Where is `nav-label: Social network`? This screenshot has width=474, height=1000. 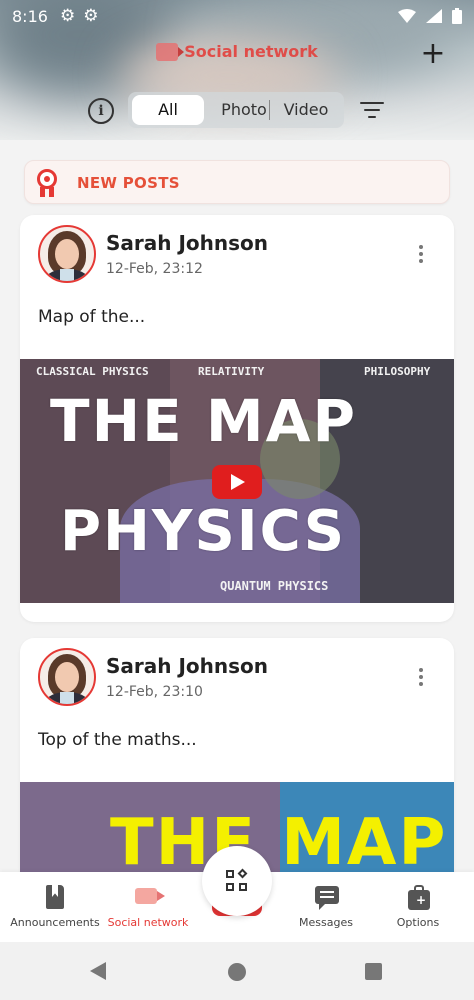
nav-label: Social network is located at coordinates (148, 922).